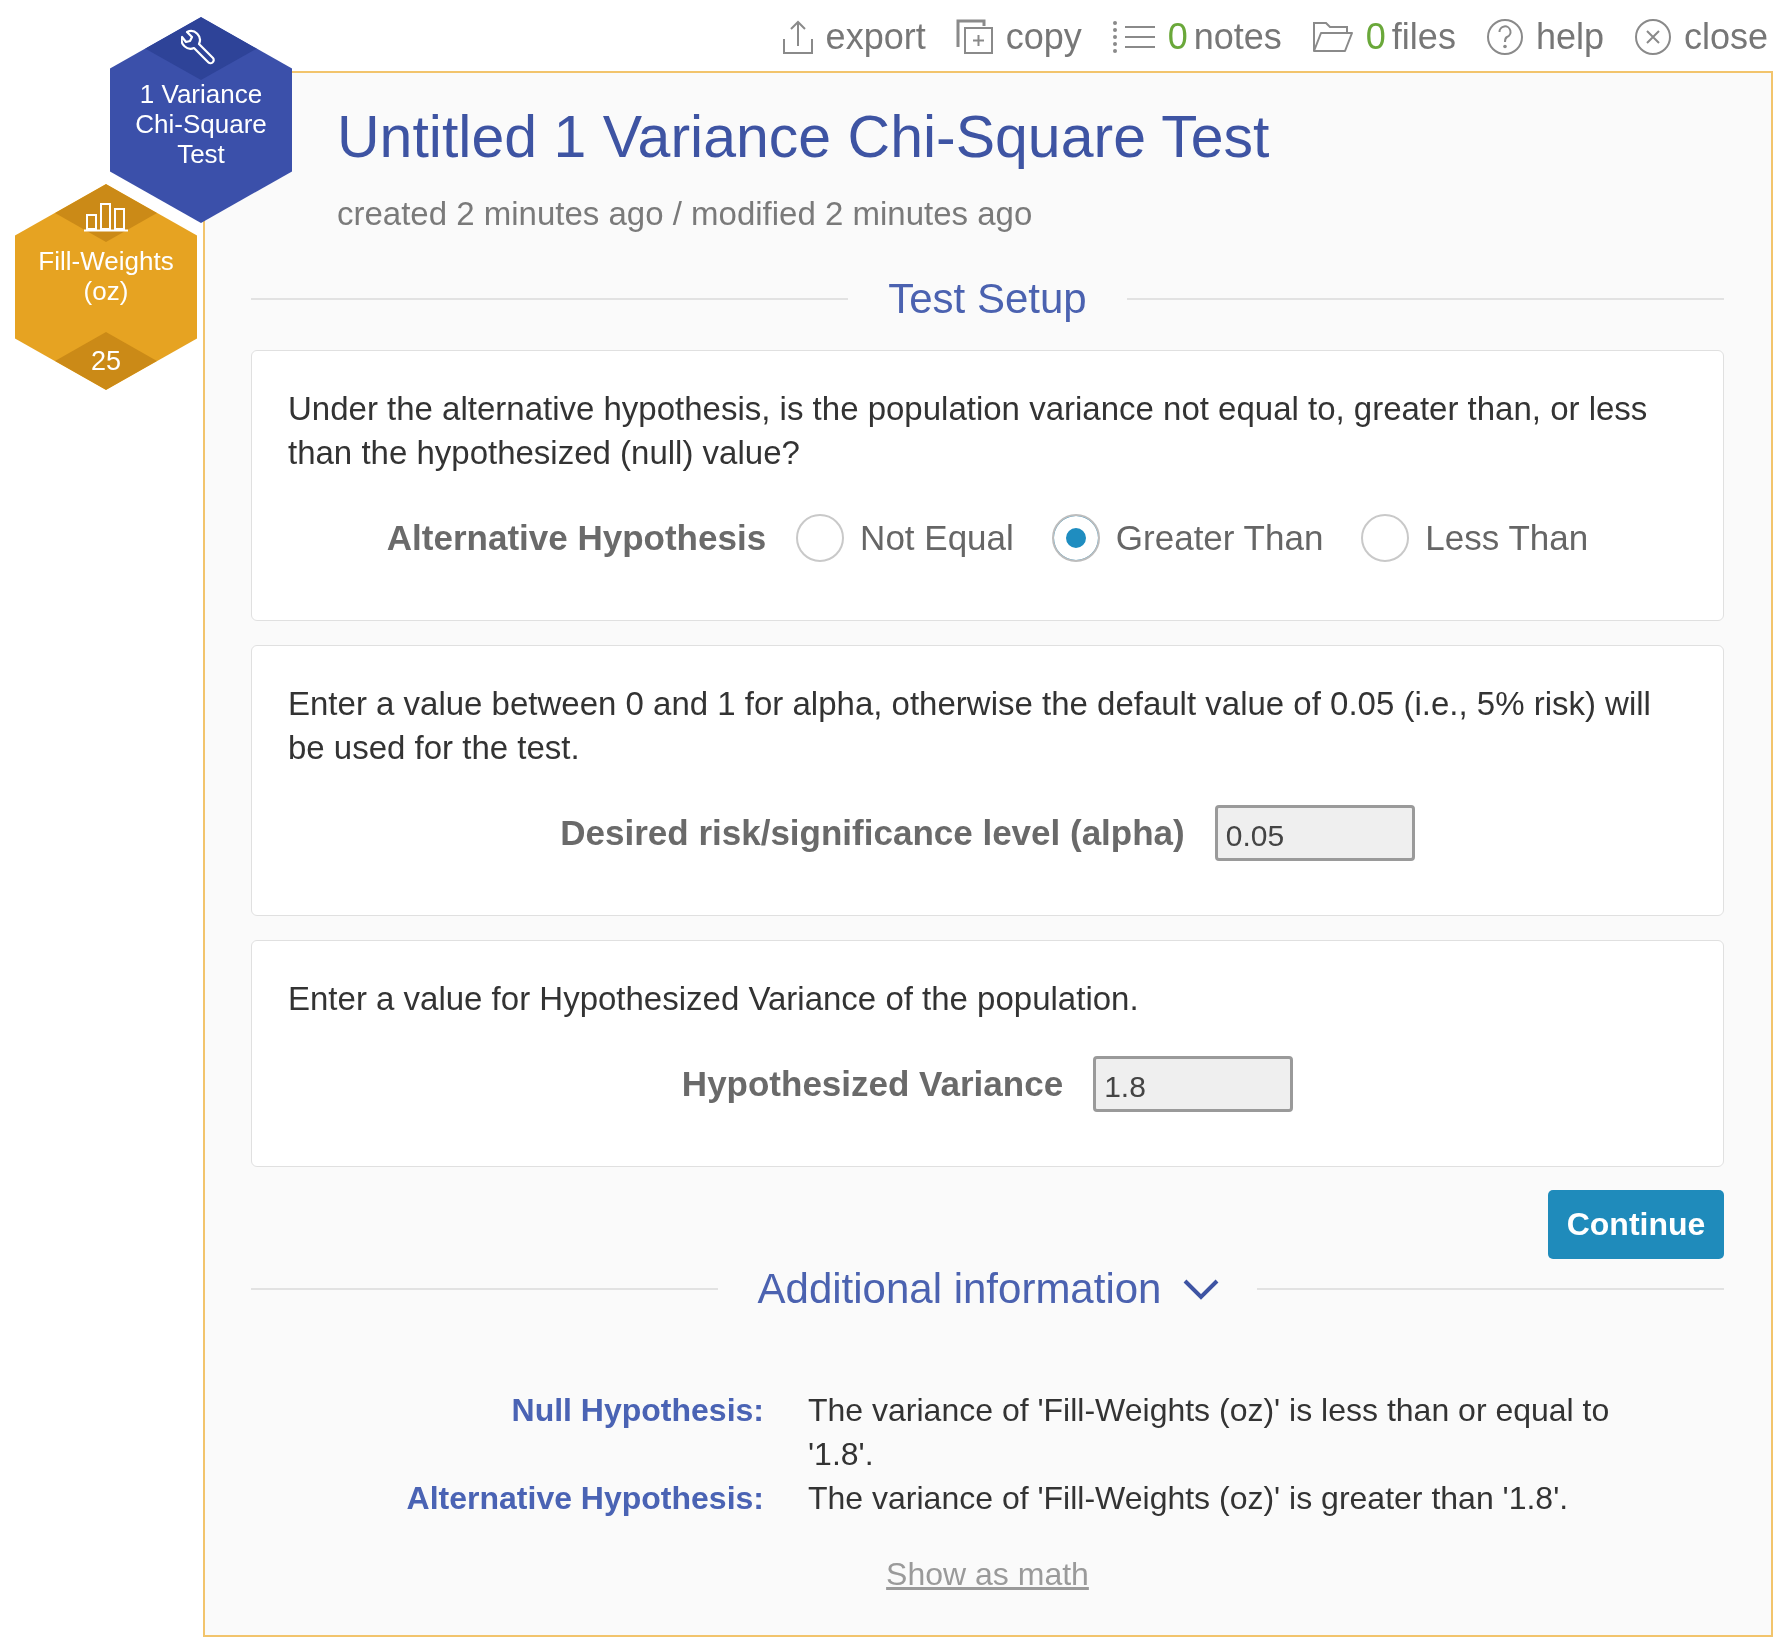 This screenshot has width=1791, height=1652. Describe the element at coordinates (1332, 37) in the screenshot. I see `folder-icon` at that location.